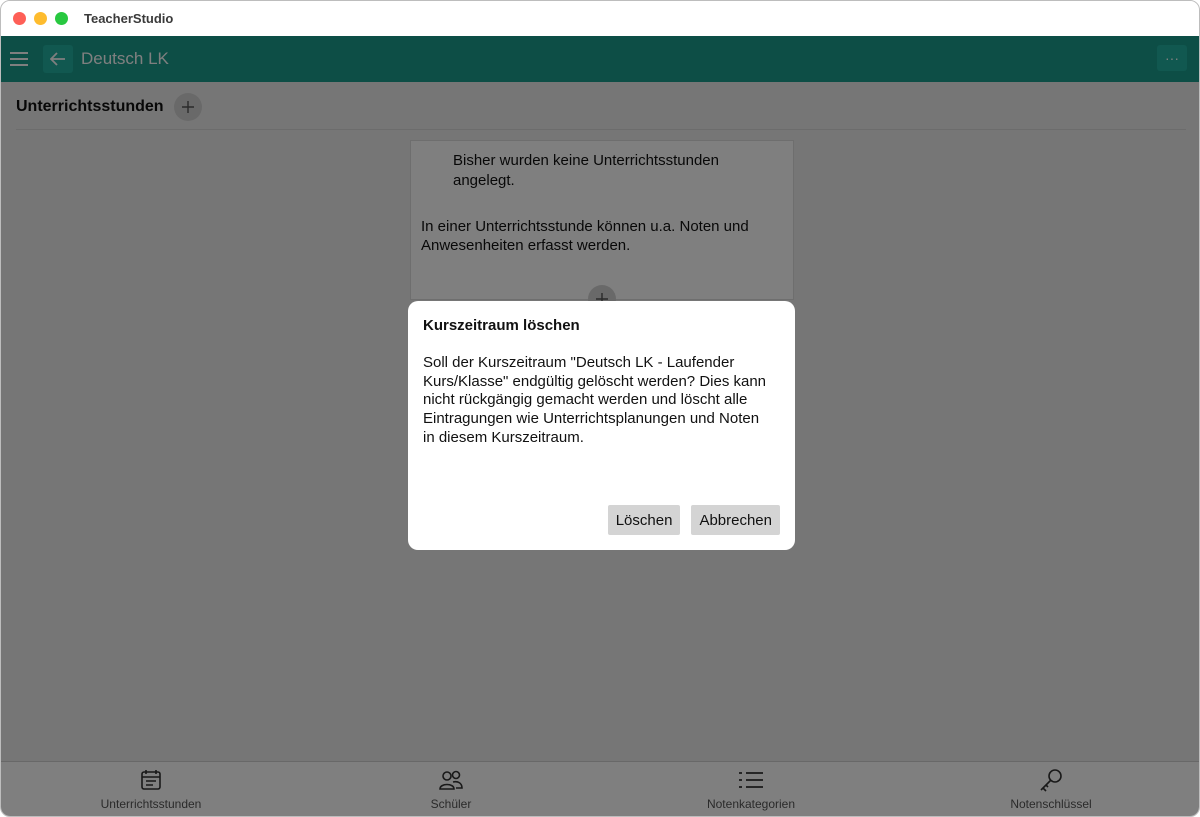 This screenshot has height=817, width=1200. Describe the element at coordinates (600, 18) in the screenshot. I see `title-bar: TeacherStudio` at that location.